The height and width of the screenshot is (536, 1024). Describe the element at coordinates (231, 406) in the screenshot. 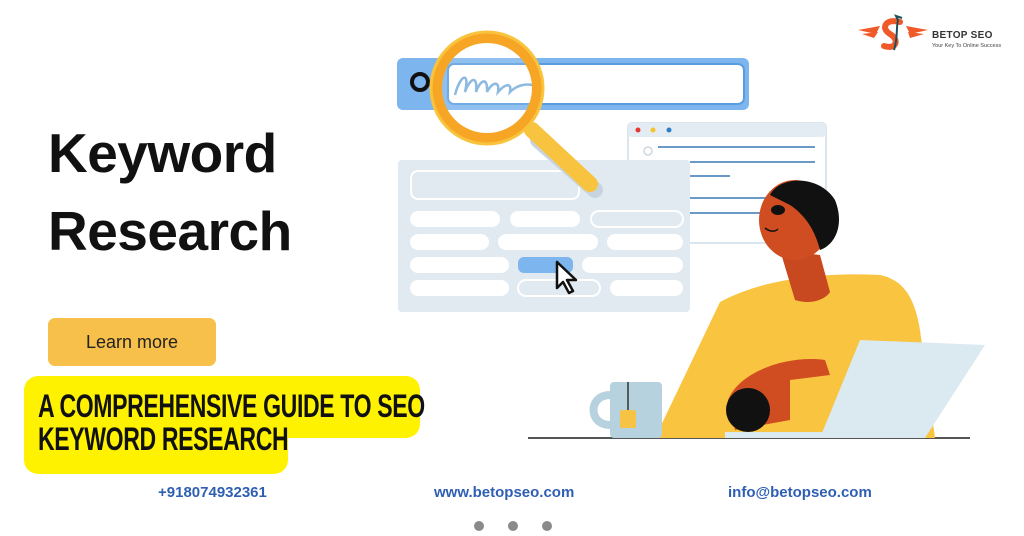

I see `guide-title-line-1: A Comprehensive Guide to SEO` at that location.